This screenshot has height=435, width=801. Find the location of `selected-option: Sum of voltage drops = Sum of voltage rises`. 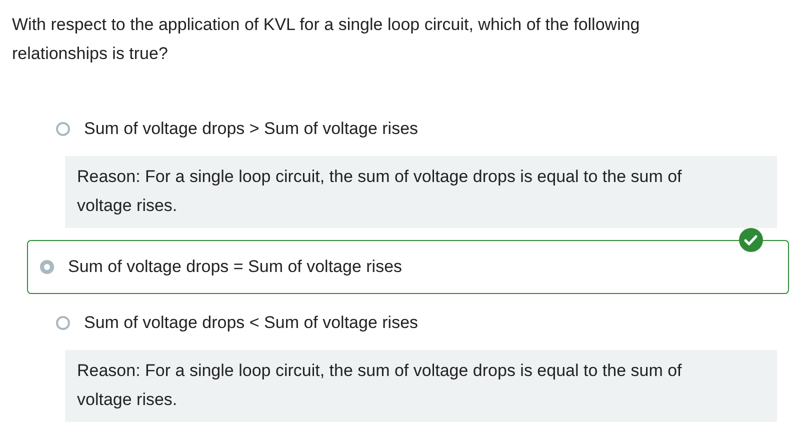

selected-option: Sum of voltage drops = Sum of voltage rises is located at coordinates (408, 267).